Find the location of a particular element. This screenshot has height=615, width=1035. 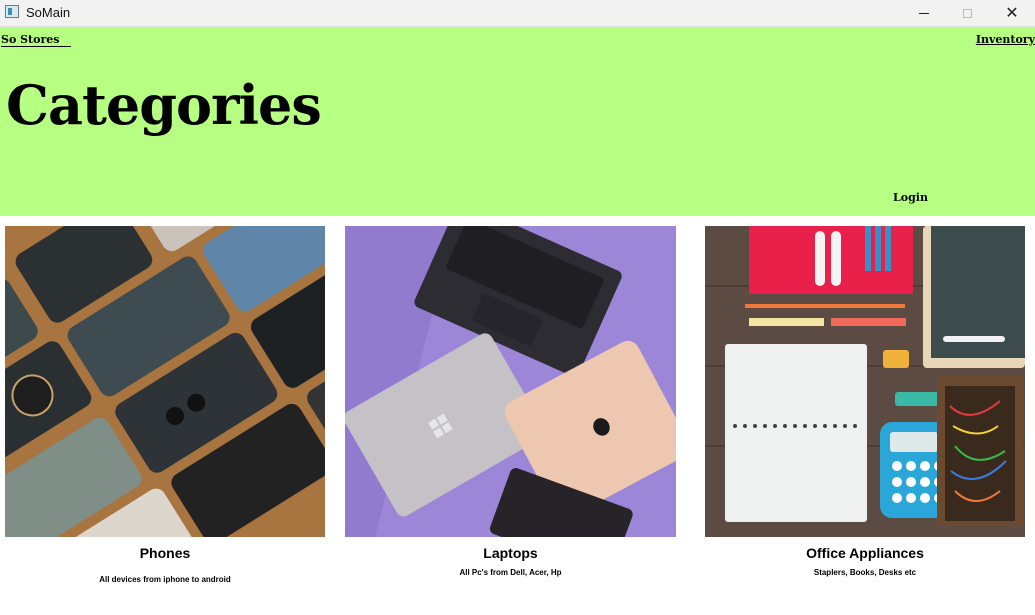

minimize-button is located at coordinates (924, 13).